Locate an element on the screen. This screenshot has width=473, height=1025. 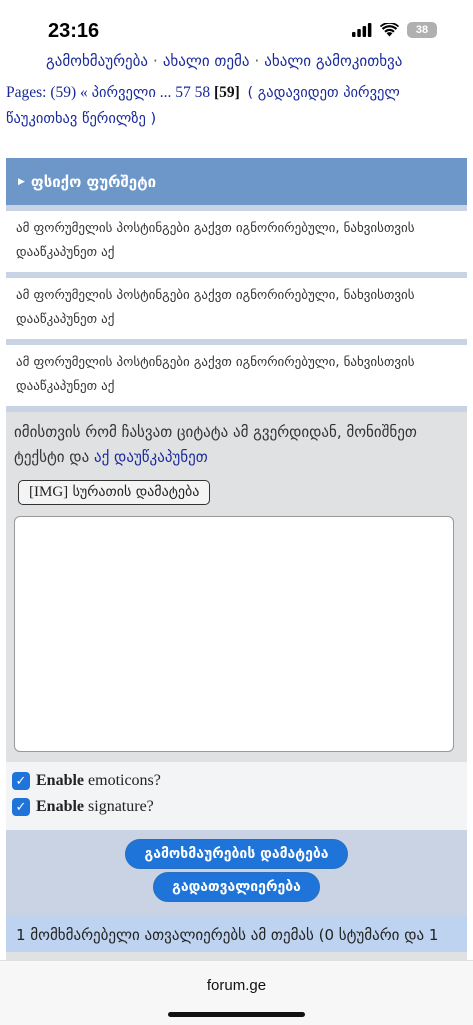
reply-link: გამოხმაურება is located at coordinates (97, 61).